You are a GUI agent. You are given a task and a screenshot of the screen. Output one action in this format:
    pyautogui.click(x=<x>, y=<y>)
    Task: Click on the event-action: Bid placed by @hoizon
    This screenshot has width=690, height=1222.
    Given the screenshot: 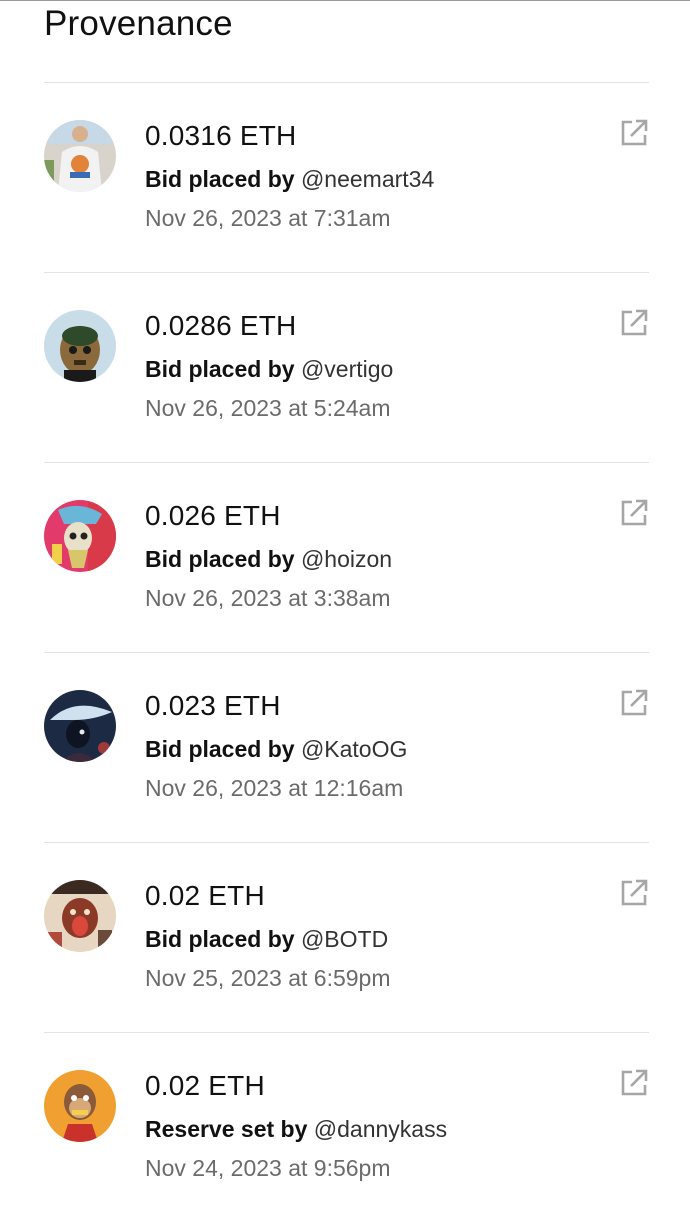 What is the action you would take?
    pyautogui.click(x=268, y=559)
    